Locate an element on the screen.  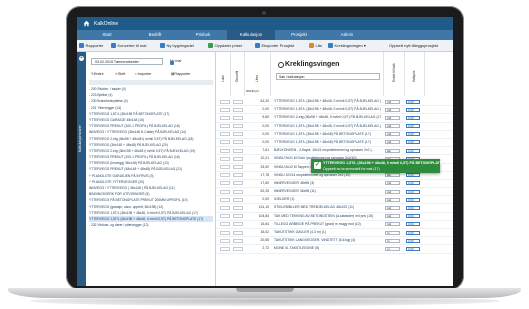
tab-prisbok: Prisbok is located at coordinates (203, 35).